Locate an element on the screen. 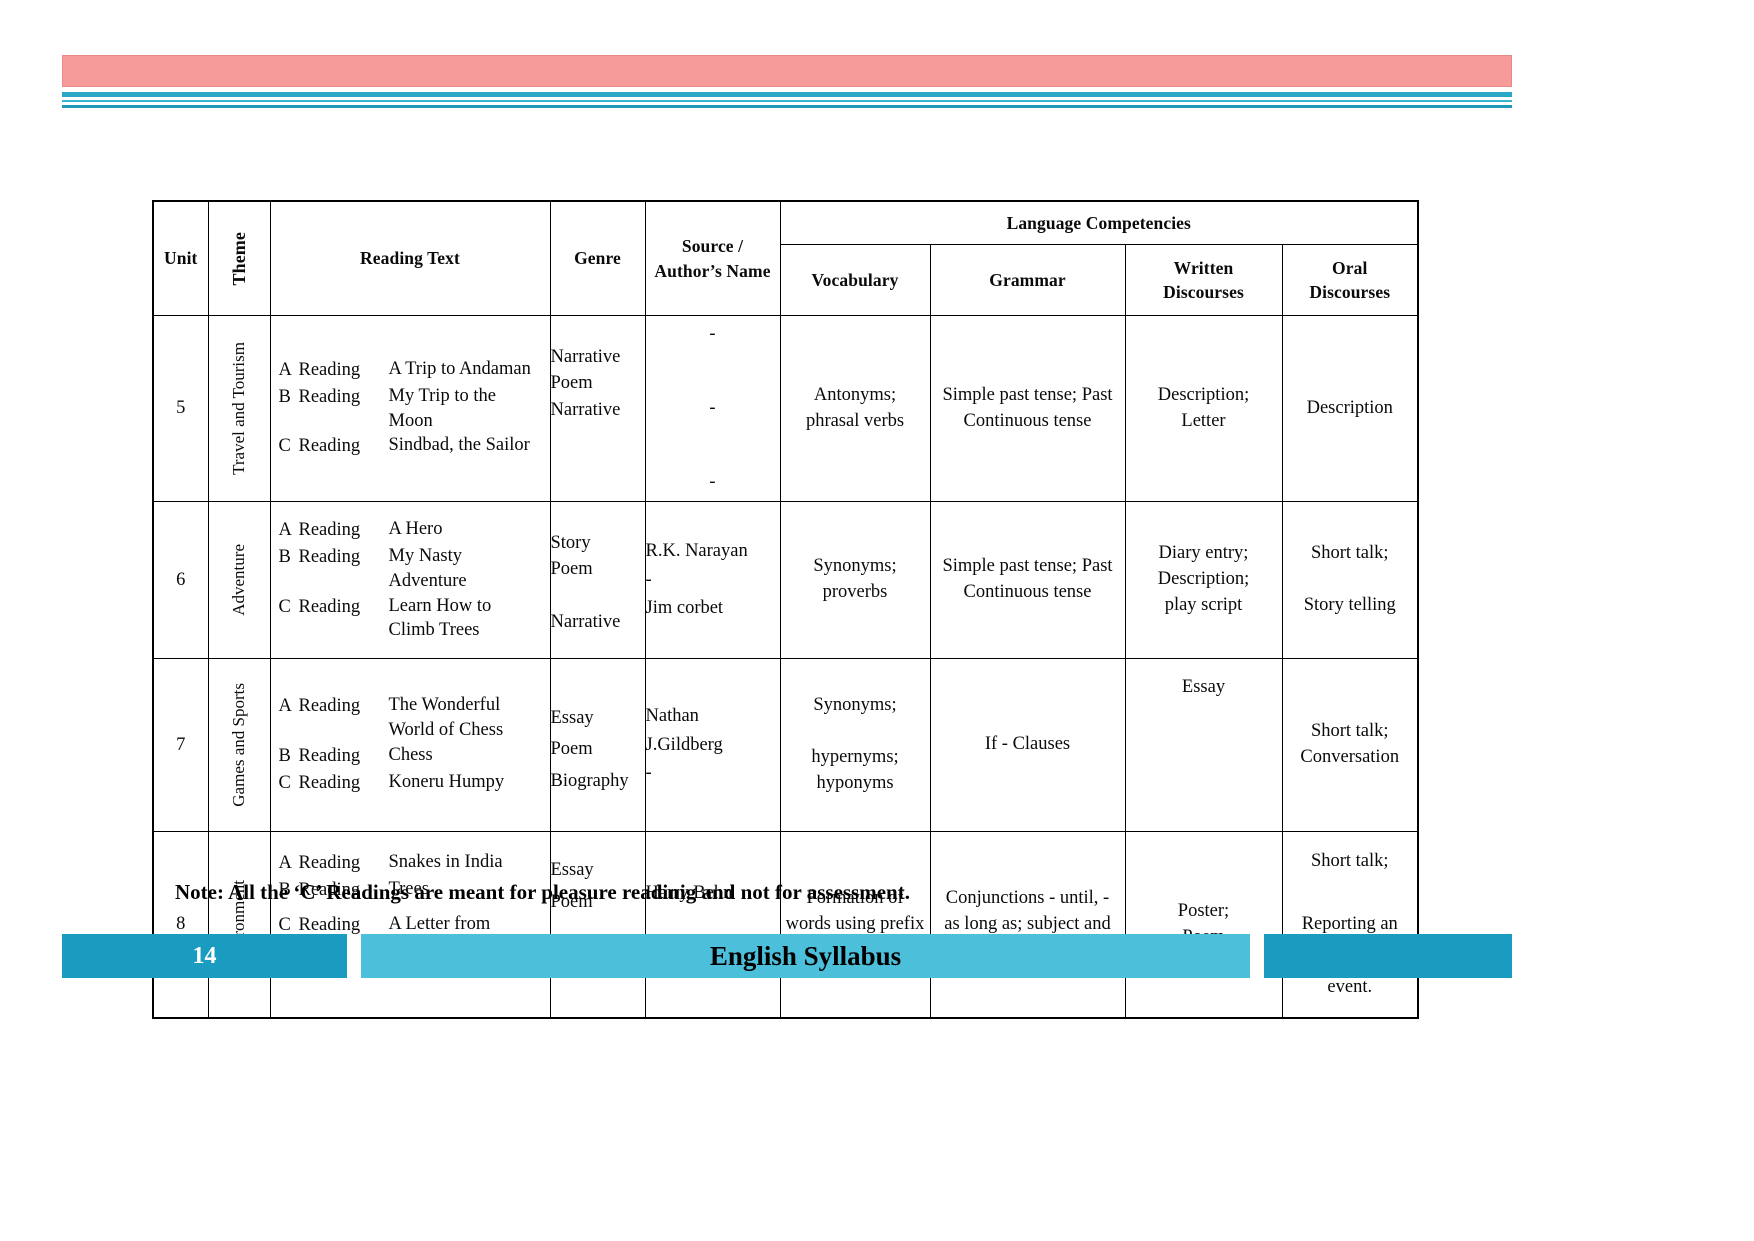 The width and height of the screenshot is (1754, 1241). reading-item: B Reading My Trip to the Moon is located at coordinates (411, 409).